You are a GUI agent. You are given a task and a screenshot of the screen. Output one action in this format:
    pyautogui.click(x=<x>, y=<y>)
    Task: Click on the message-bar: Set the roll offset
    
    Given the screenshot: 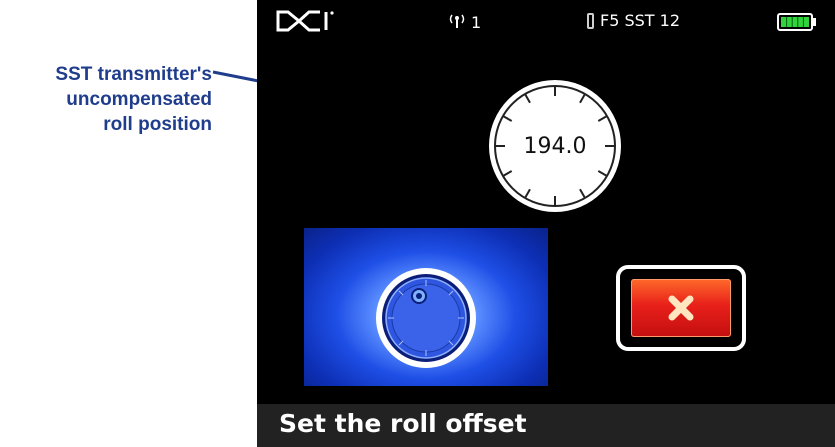 What is the action you would take?
    pyautogui.click(x=546, y=425)
    